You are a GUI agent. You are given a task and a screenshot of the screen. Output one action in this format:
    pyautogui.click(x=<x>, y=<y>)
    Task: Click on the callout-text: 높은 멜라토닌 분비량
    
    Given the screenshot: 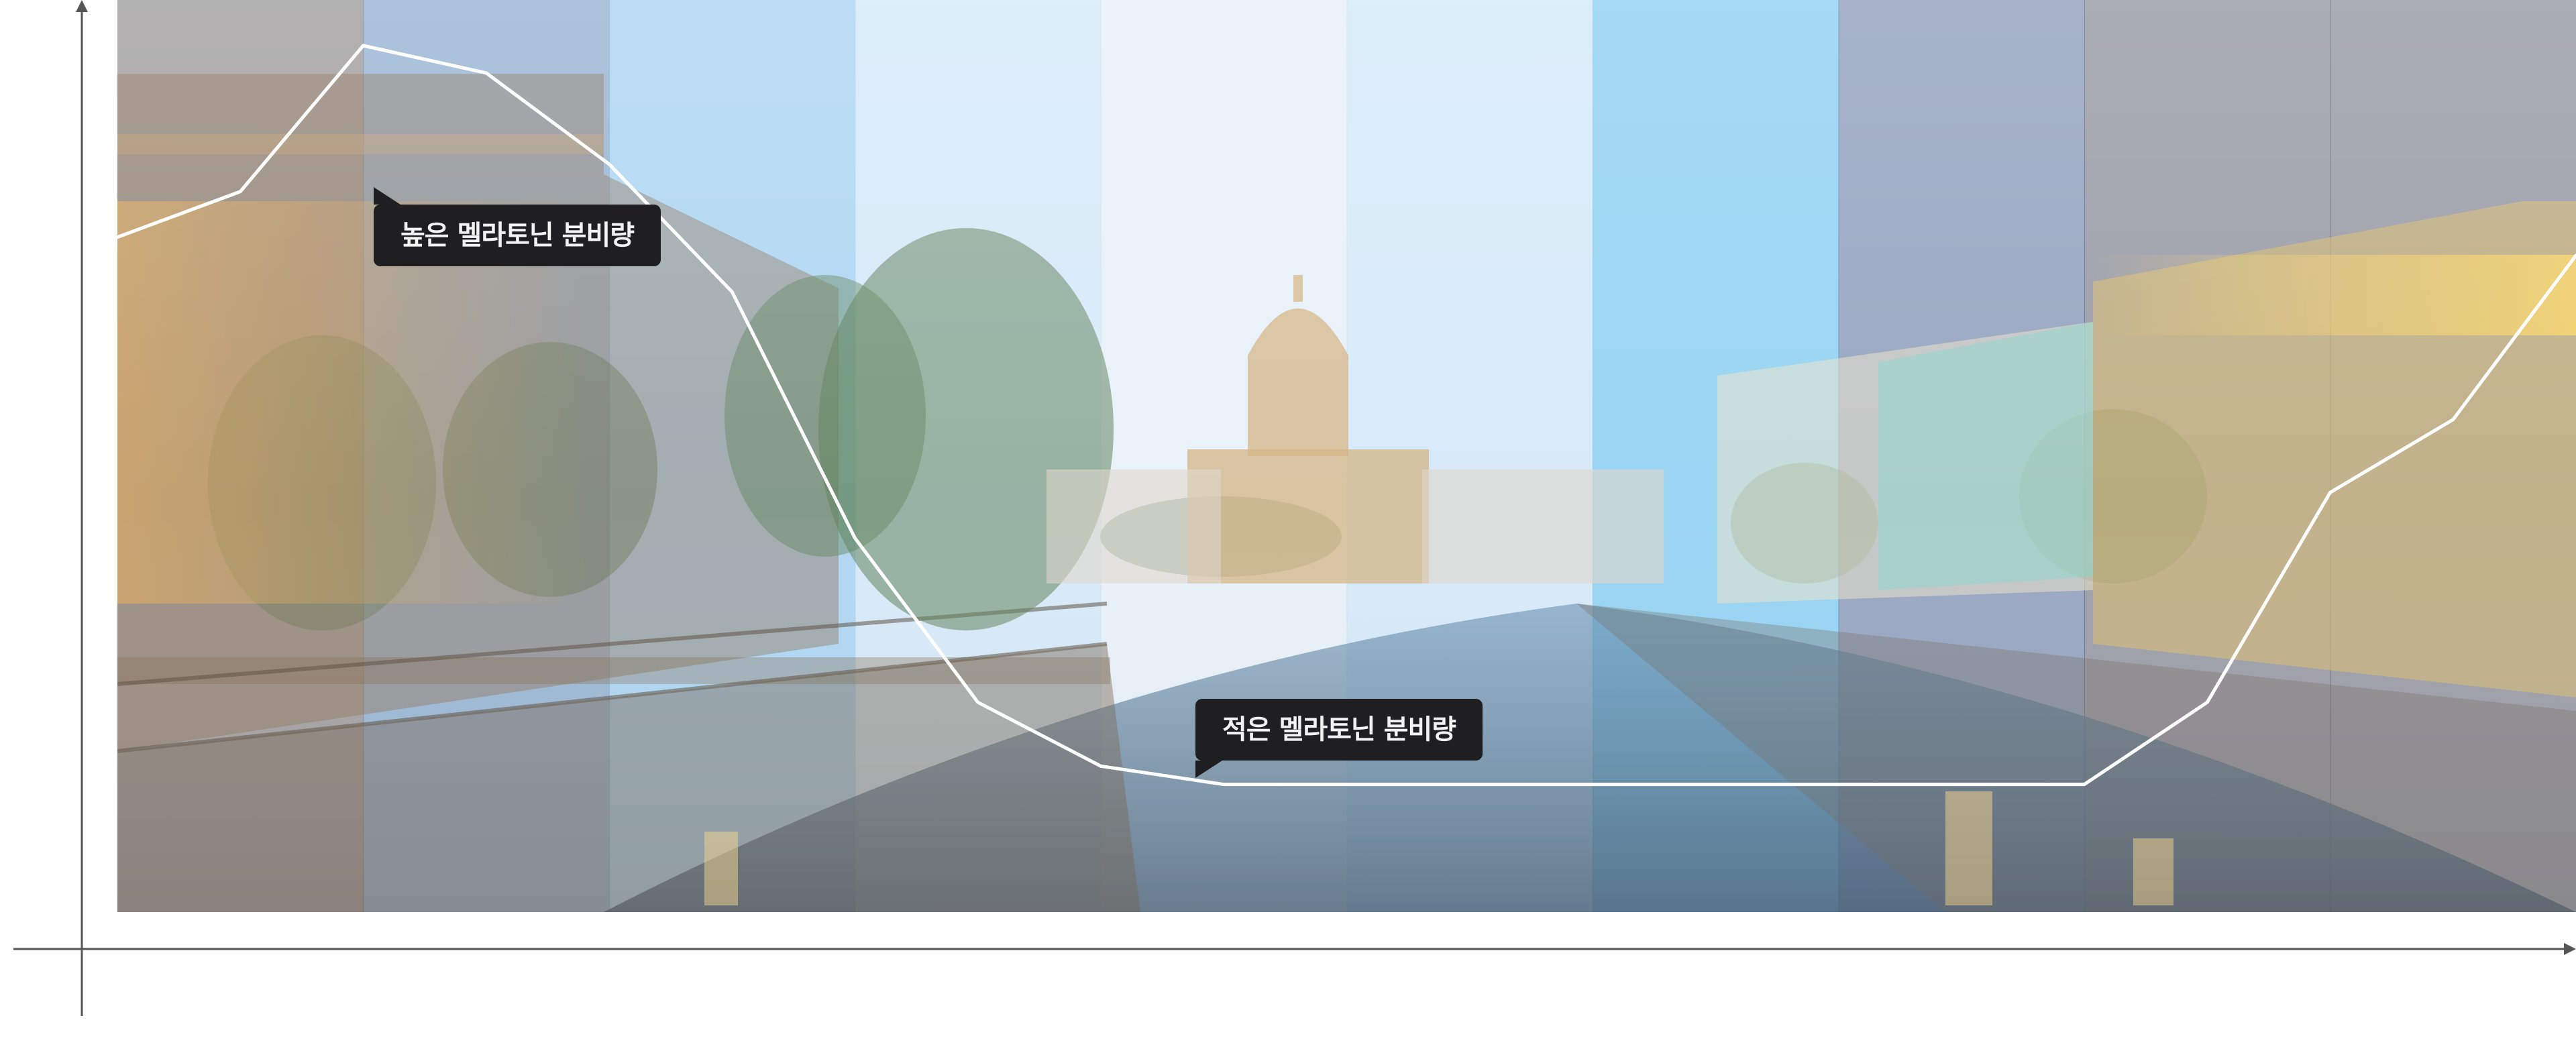 What is the action you would take?
    pyautogui.click(x=517, y=235)
    